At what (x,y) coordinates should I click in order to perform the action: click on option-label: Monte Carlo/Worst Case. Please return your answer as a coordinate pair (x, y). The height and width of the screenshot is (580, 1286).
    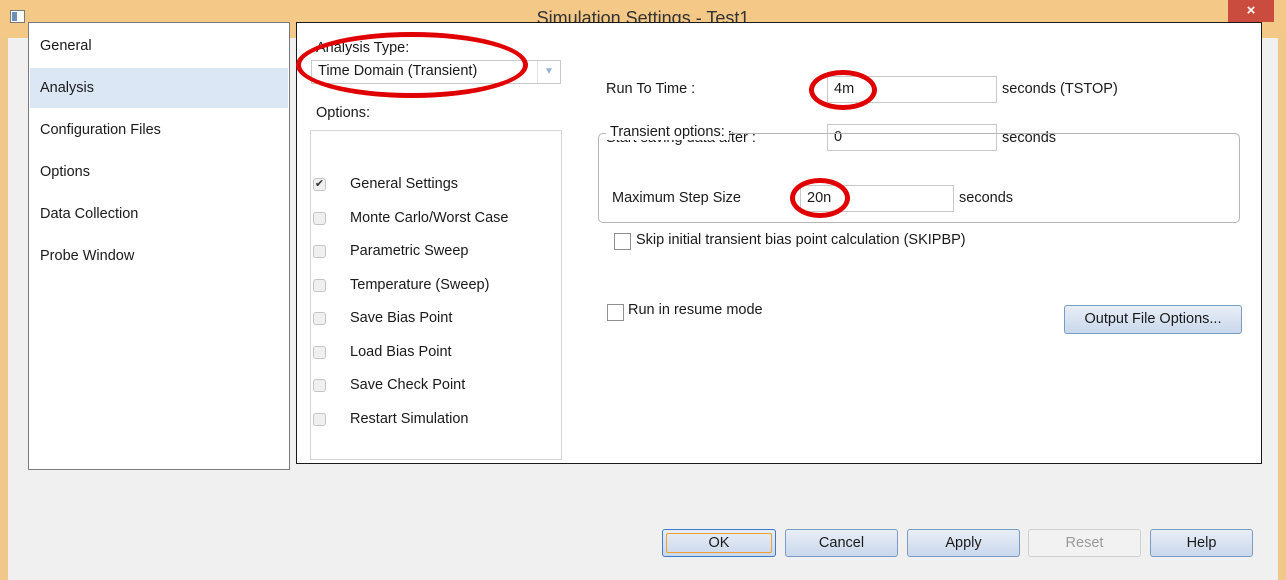
    Looking at the image, I should click on (429, 218).